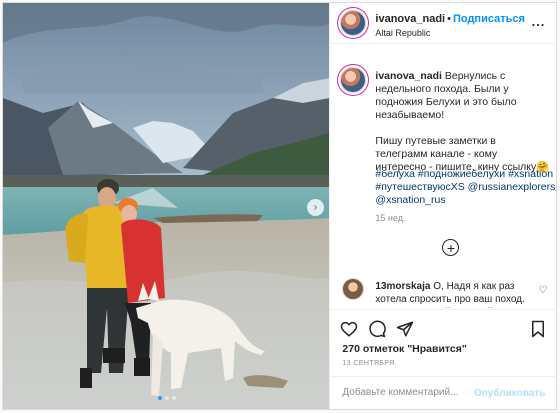  Describe the element at coordinates (402, 286) in the screenshot. I see `comment-username: 13morskaja` at that location.